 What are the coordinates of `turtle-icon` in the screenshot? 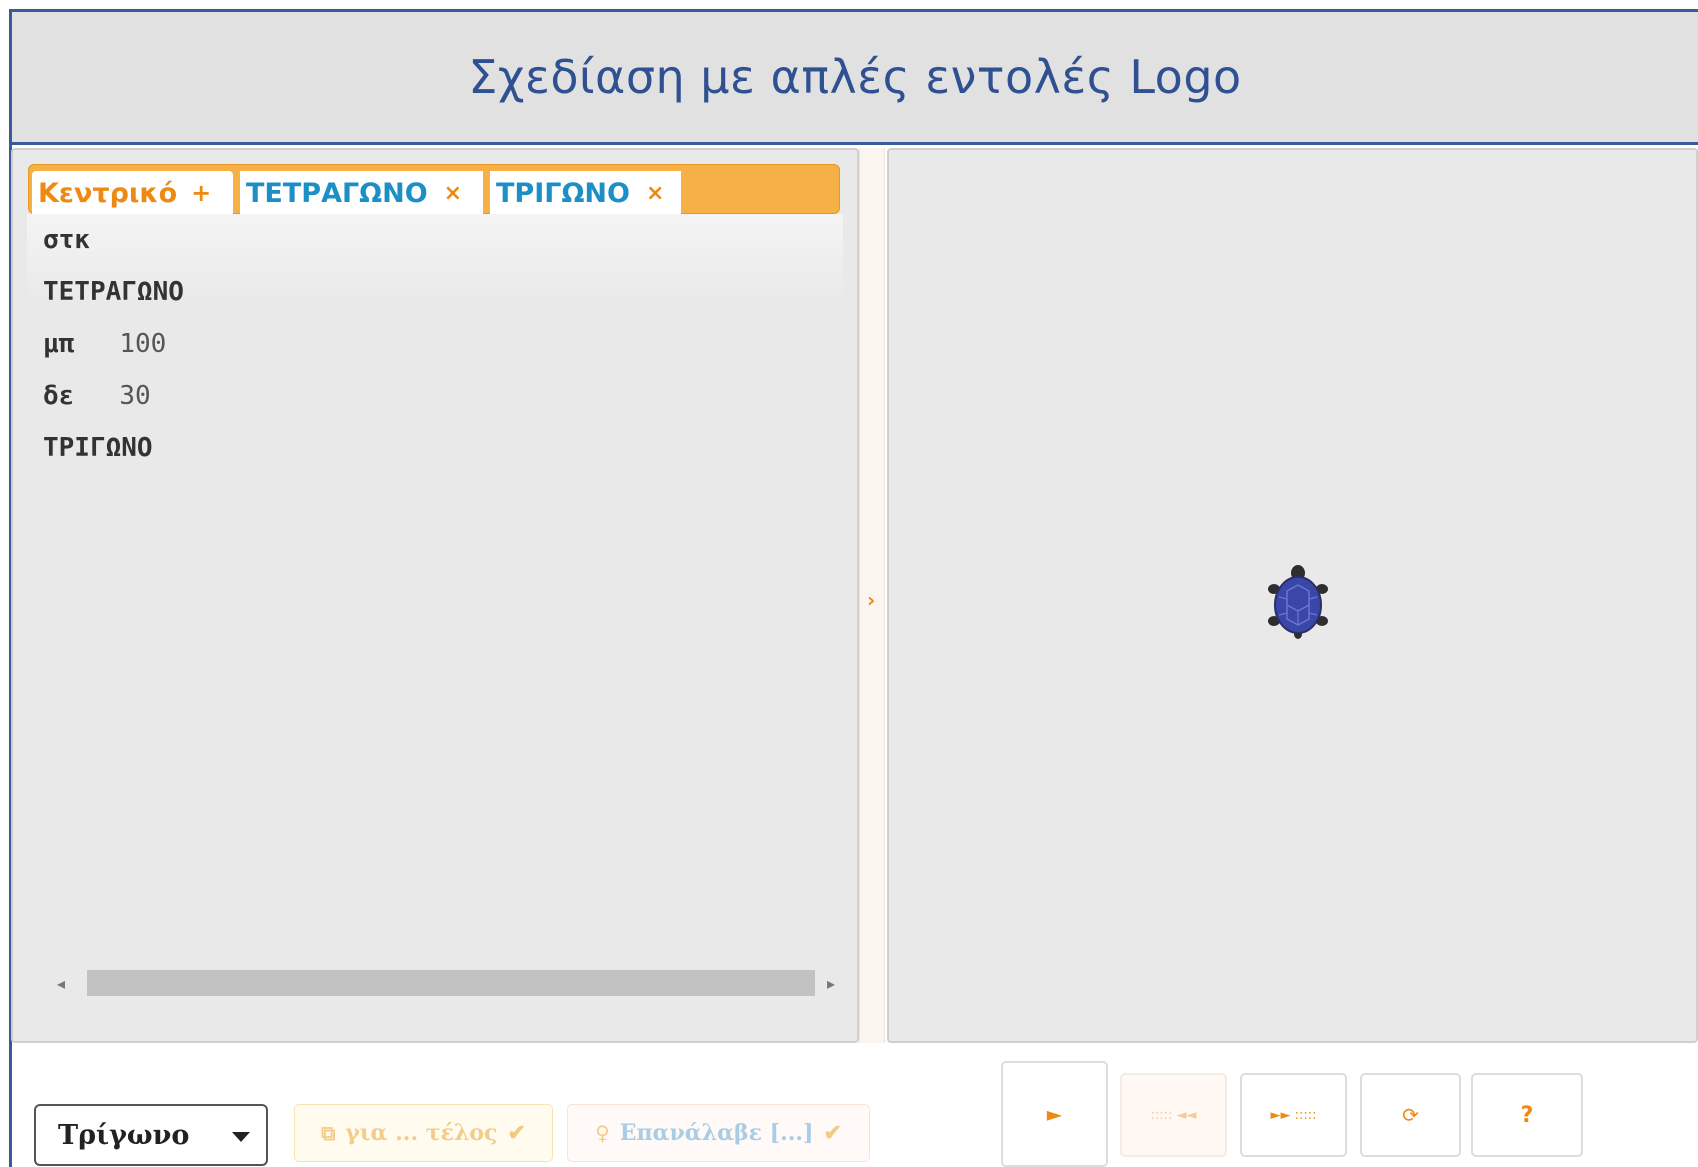 It's located at (1298, 602).